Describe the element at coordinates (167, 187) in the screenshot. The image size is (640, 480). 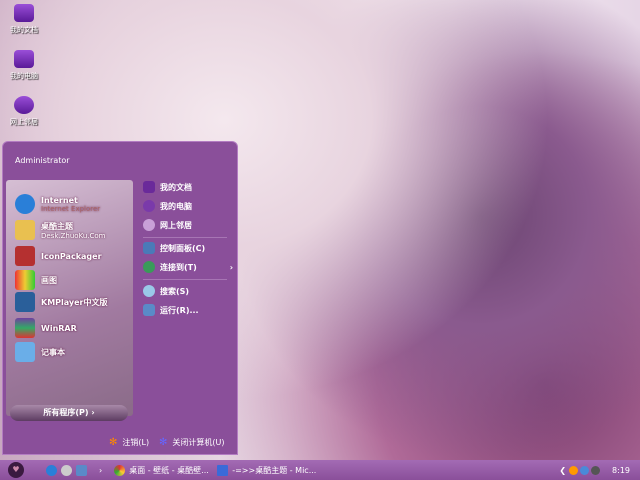
I see `place-my-documents: 我的文档` at that location.